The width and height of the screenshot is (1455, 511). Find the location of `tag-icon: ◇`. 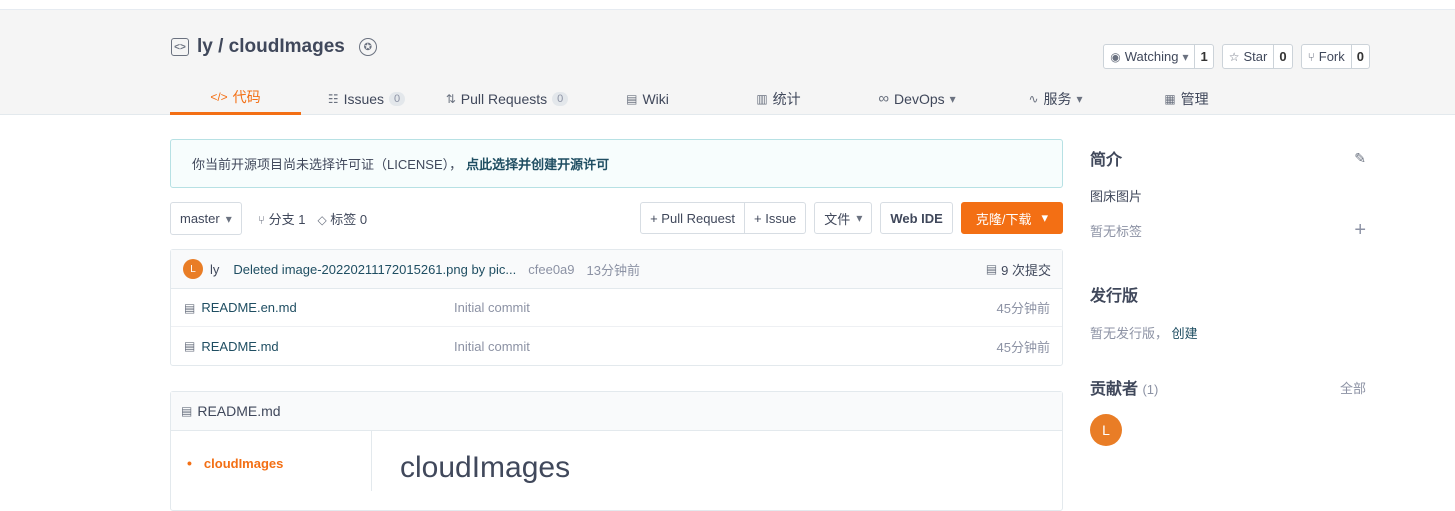

tag-icon: ◇ is located at coordinates (322, 220).